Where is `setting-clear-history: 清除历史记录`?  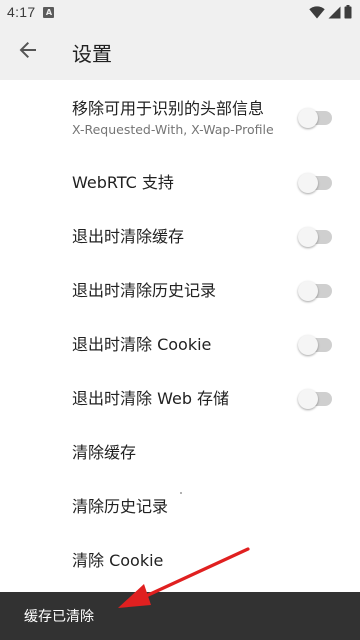 setting-clear-history: 清除历史记录 is located at coordinates (180, 505).